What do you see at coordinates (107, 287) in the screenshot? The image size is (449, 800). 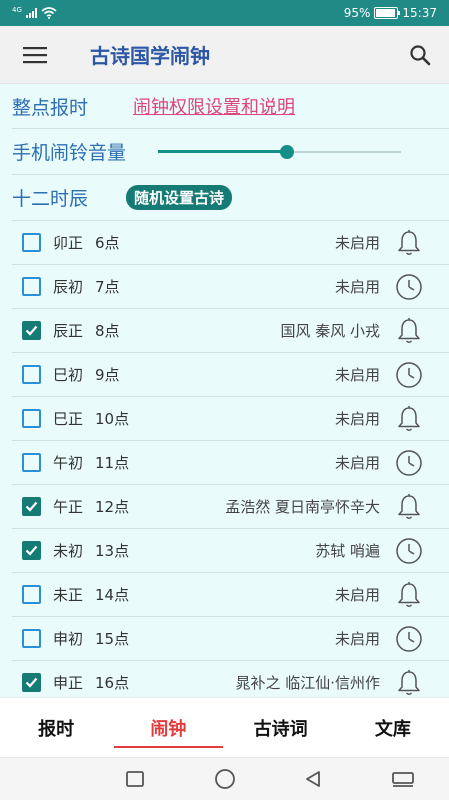 I see `alarm-hour: 7点` at bounding box center [107, 287].